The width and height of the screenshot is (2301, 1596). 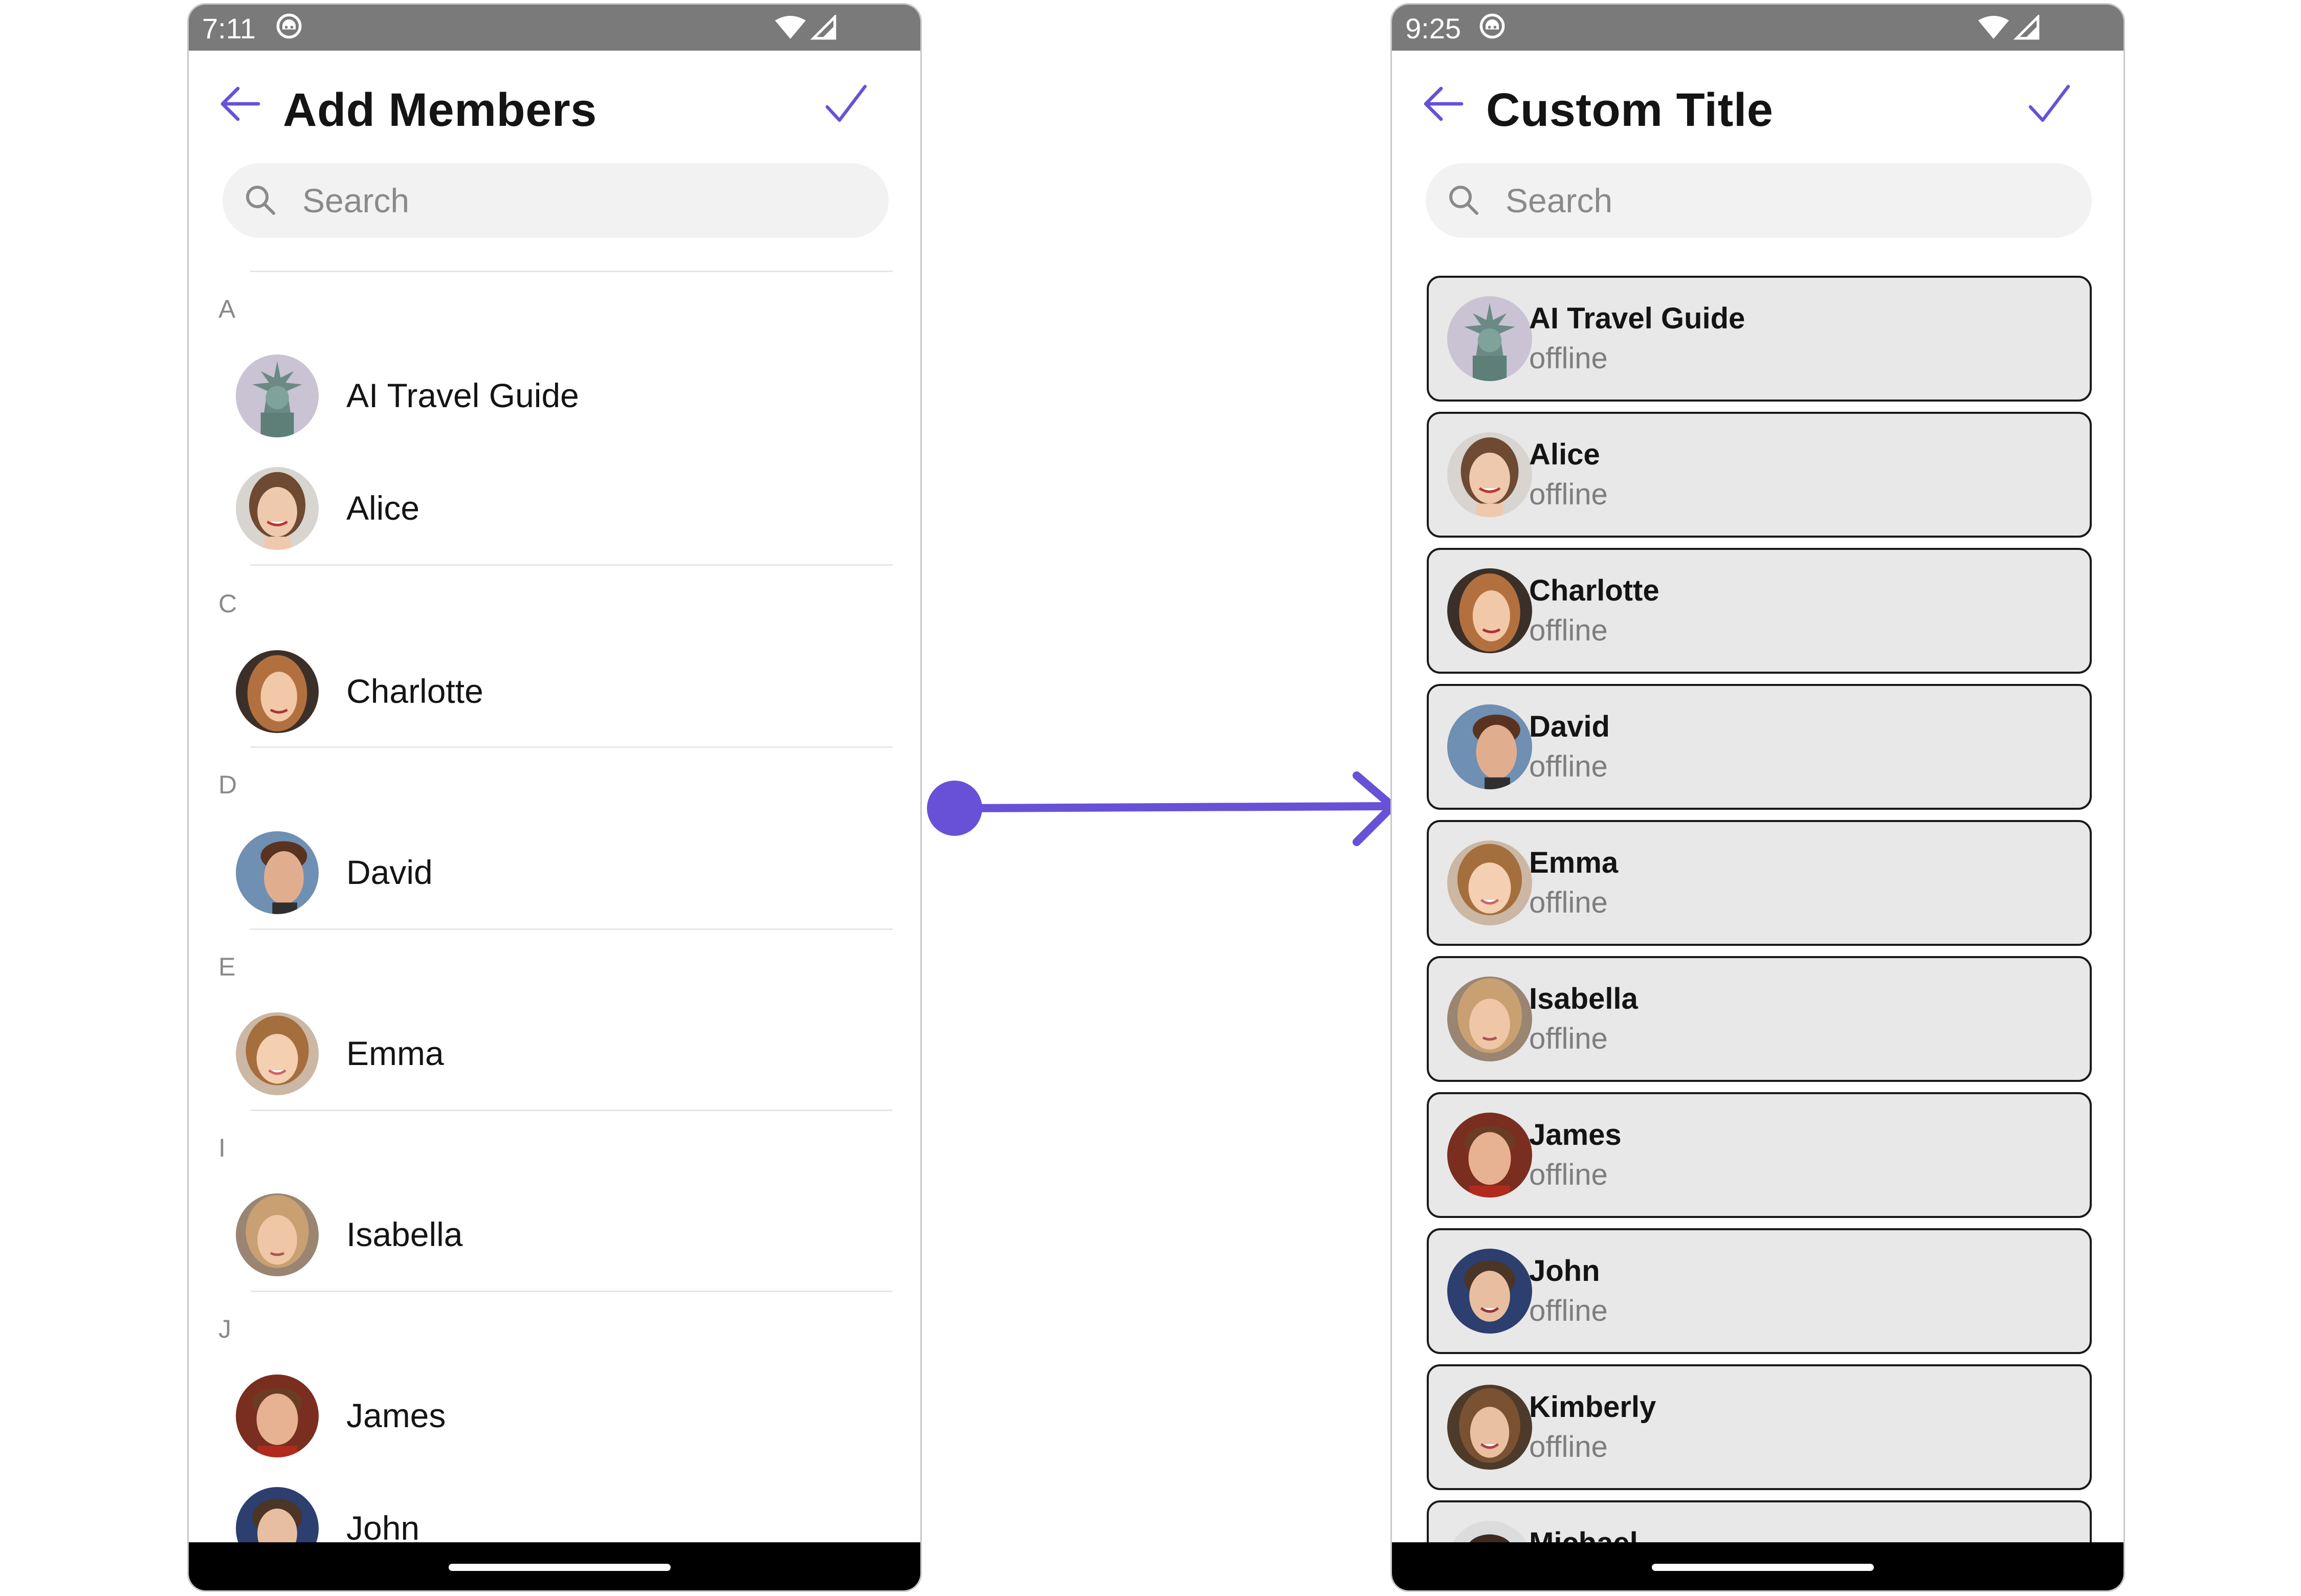 I want to click on list-item: Emma, so click(x=554, y=1053).